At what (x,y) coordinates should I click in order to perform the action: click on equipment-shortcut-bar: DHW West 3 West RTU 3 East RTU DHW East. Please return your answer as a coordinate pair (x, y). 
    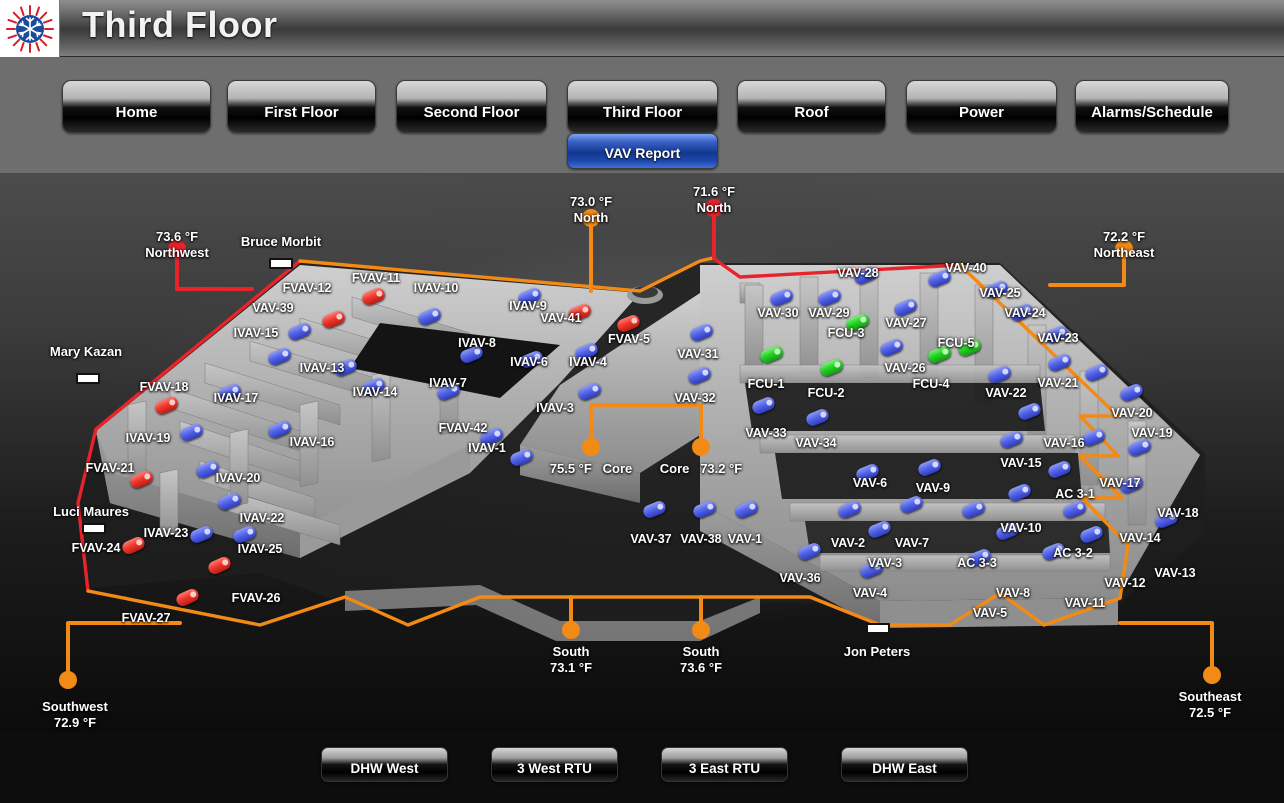
    Looking at the image, I should click on (642, 768).